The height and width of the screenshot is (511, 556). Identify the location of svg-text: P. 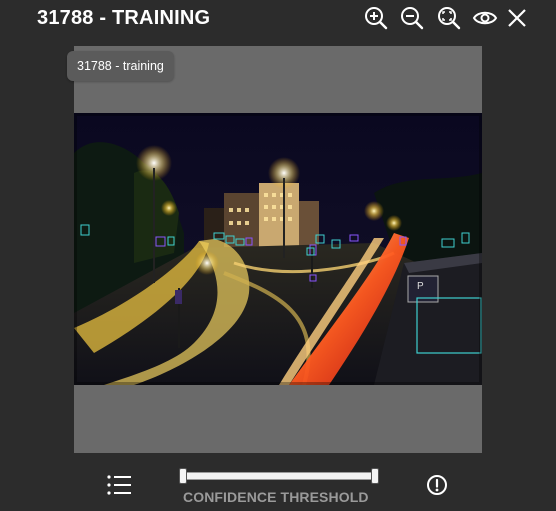
(420, 286).